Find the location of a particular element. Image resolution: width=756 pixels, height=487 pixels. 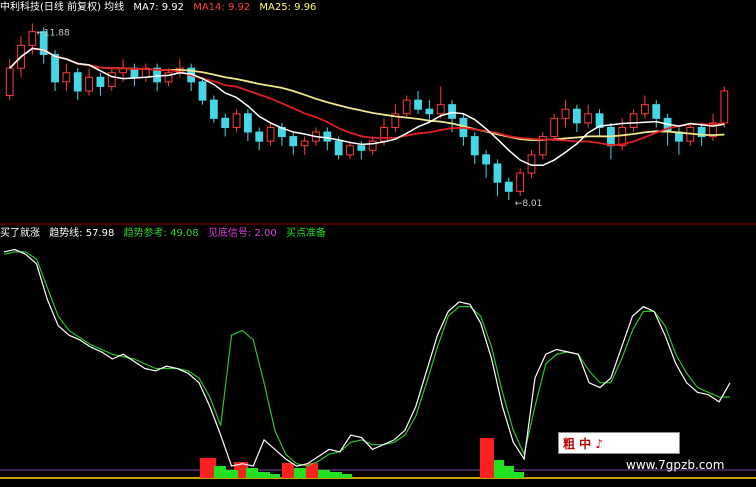

ma25-label: MA25: 9.96 is located at coordinates (288, 7).